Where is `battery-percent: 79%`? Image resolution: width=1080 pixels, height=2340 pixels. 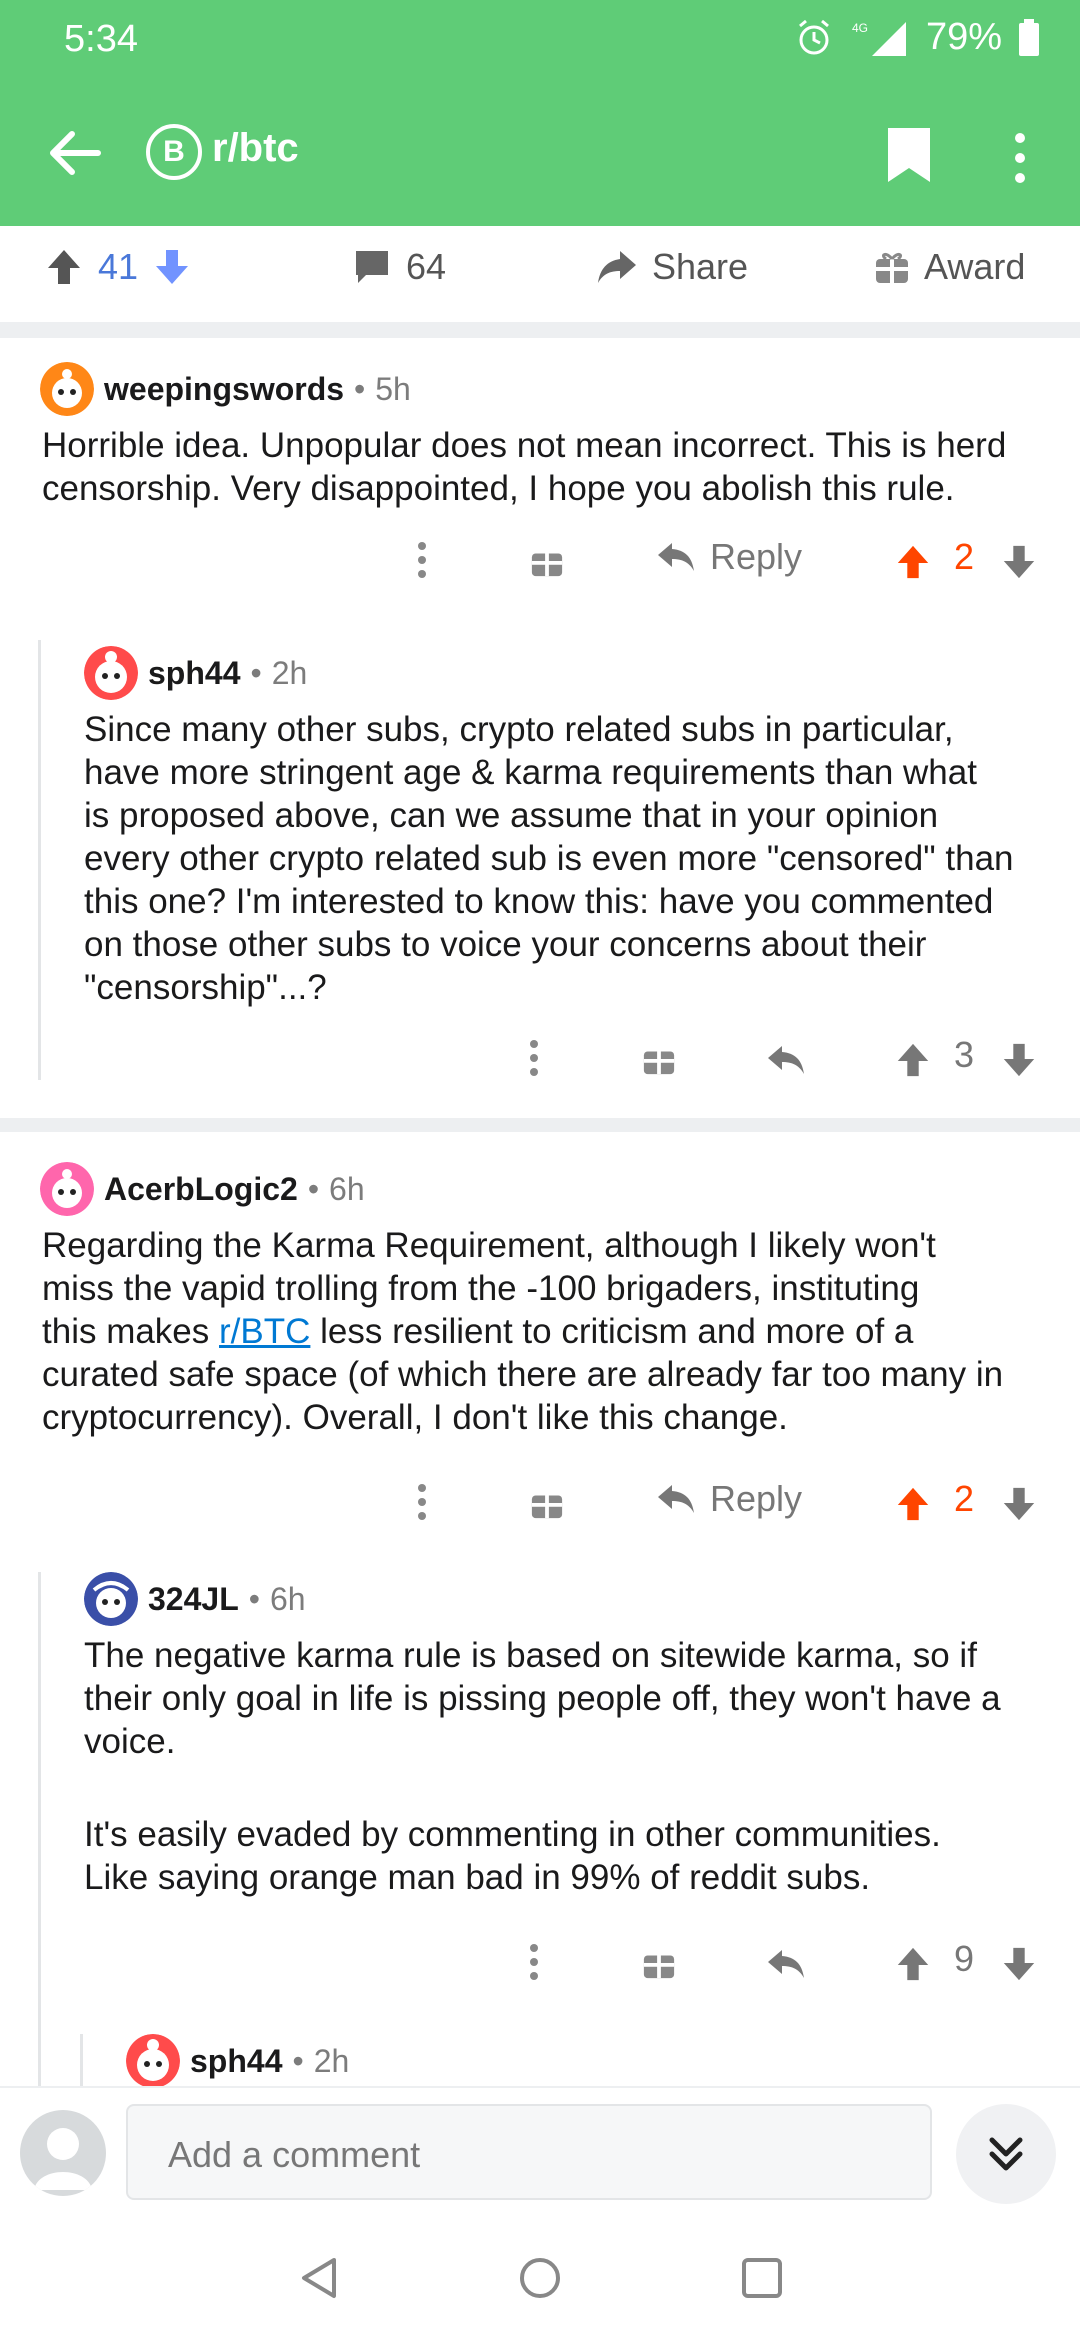
battery-percent: 79% is located at coordinates (963, 37).